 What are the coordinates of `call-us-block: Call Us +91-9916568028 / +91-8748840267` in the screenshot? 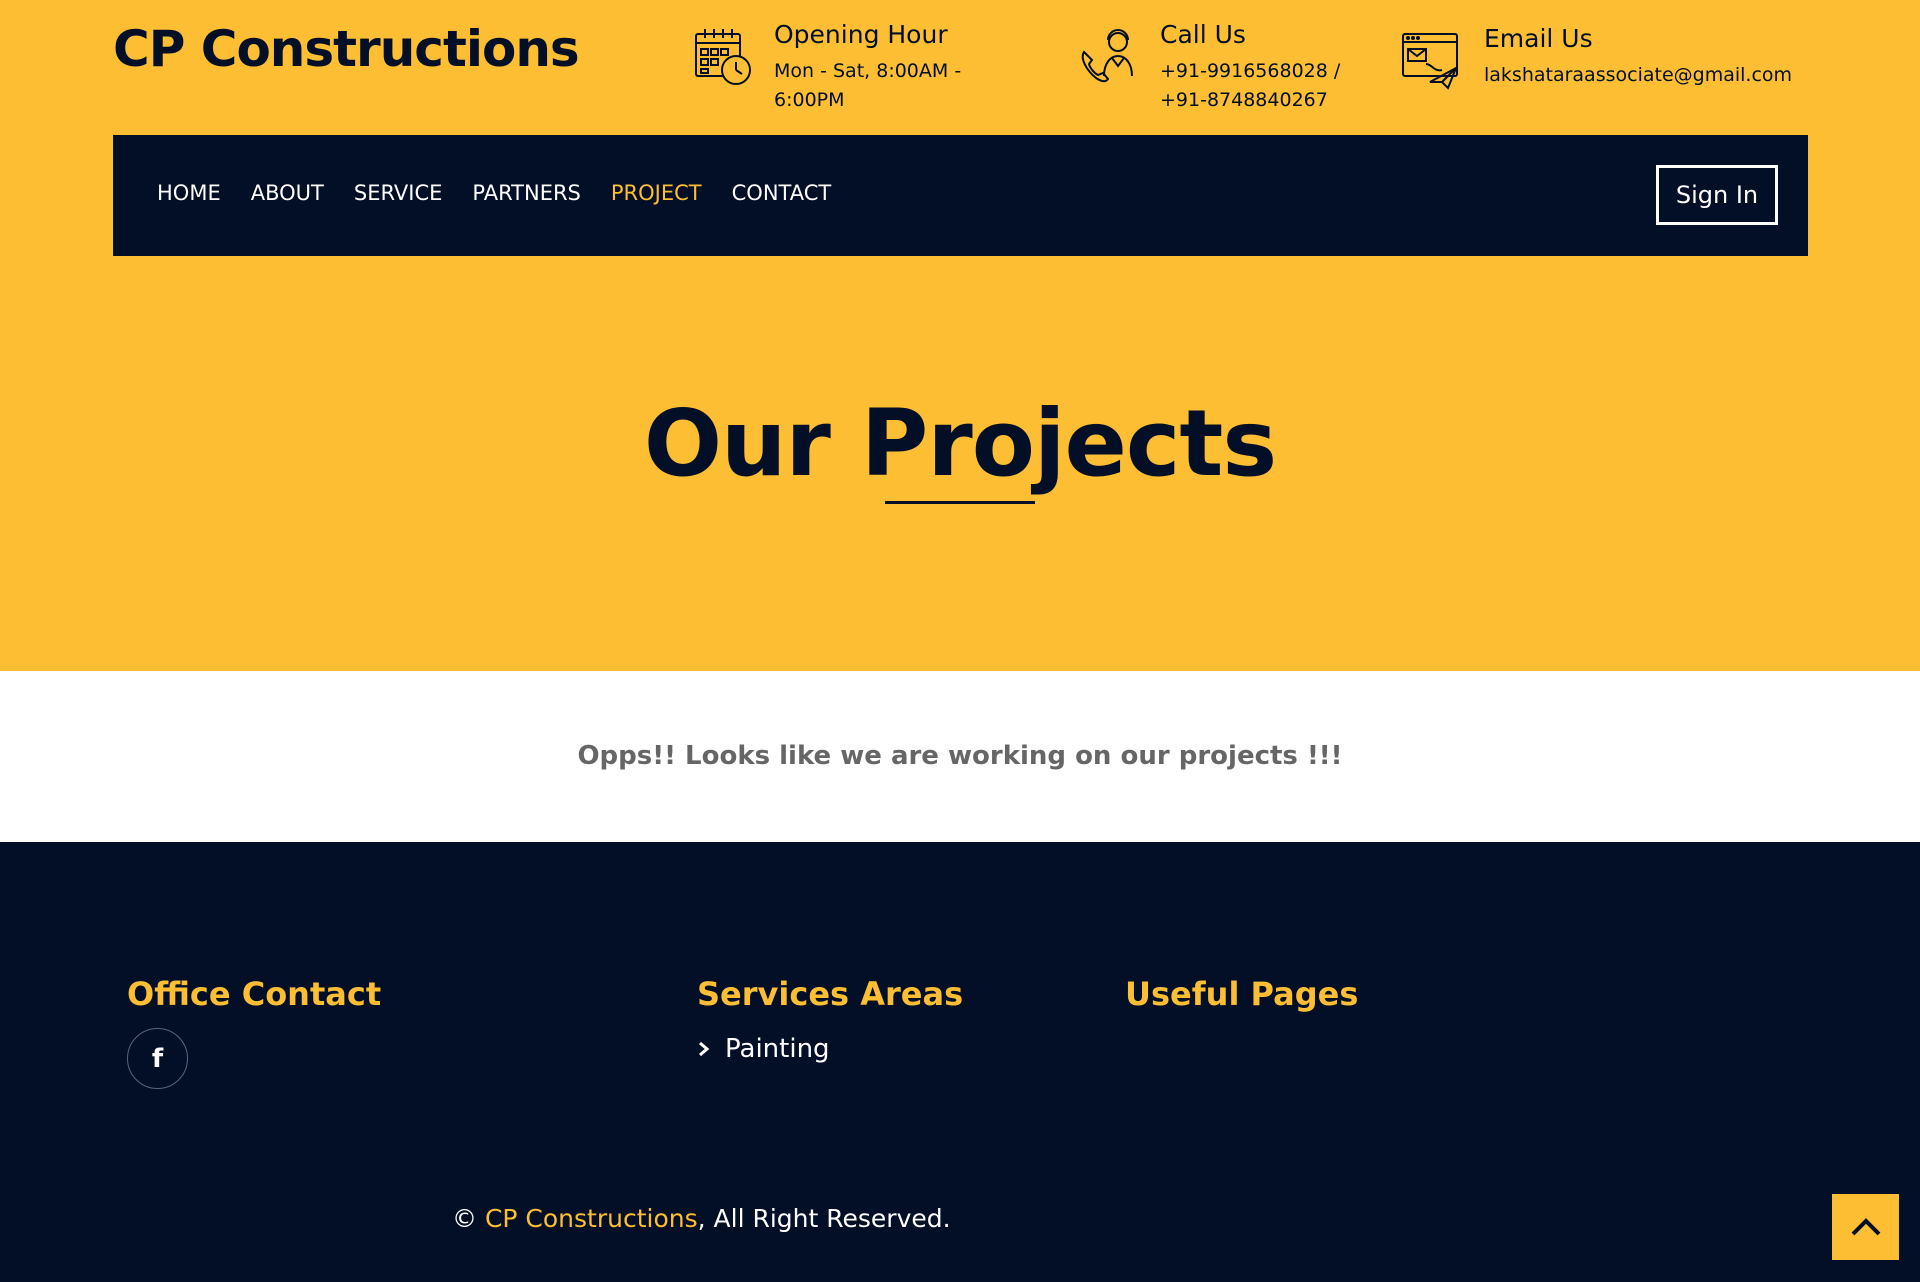 It's located at (1238, 67).